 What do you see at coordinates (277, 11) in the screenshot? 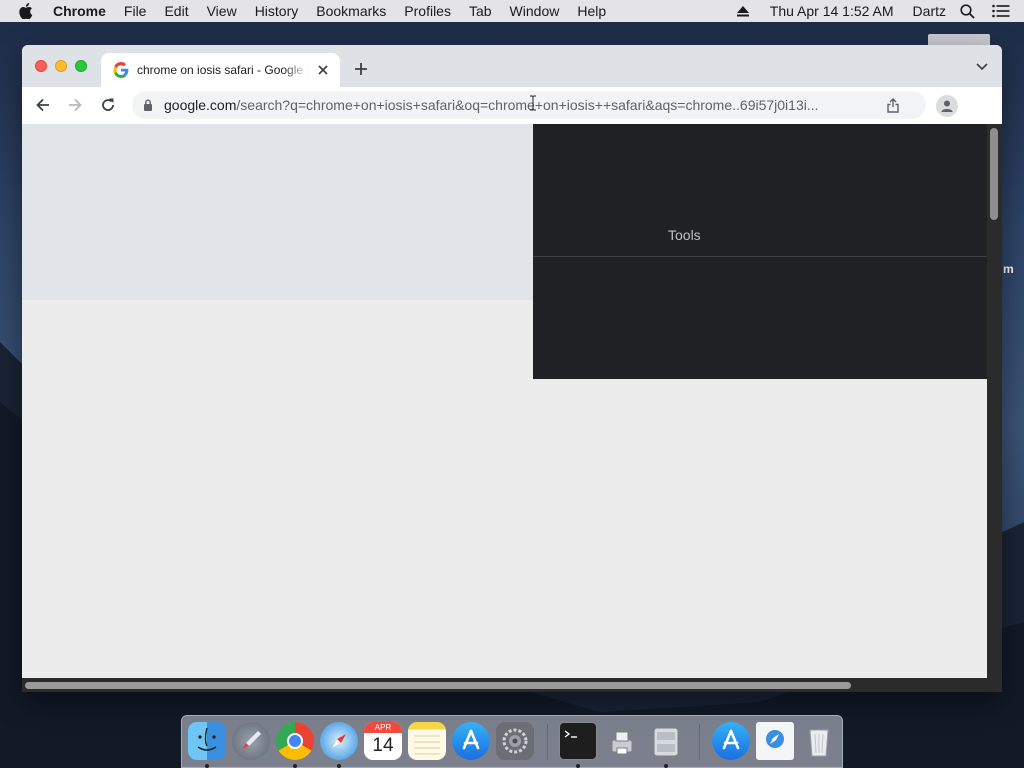
I see `menu-history: History` at bounding box center [277, 11].